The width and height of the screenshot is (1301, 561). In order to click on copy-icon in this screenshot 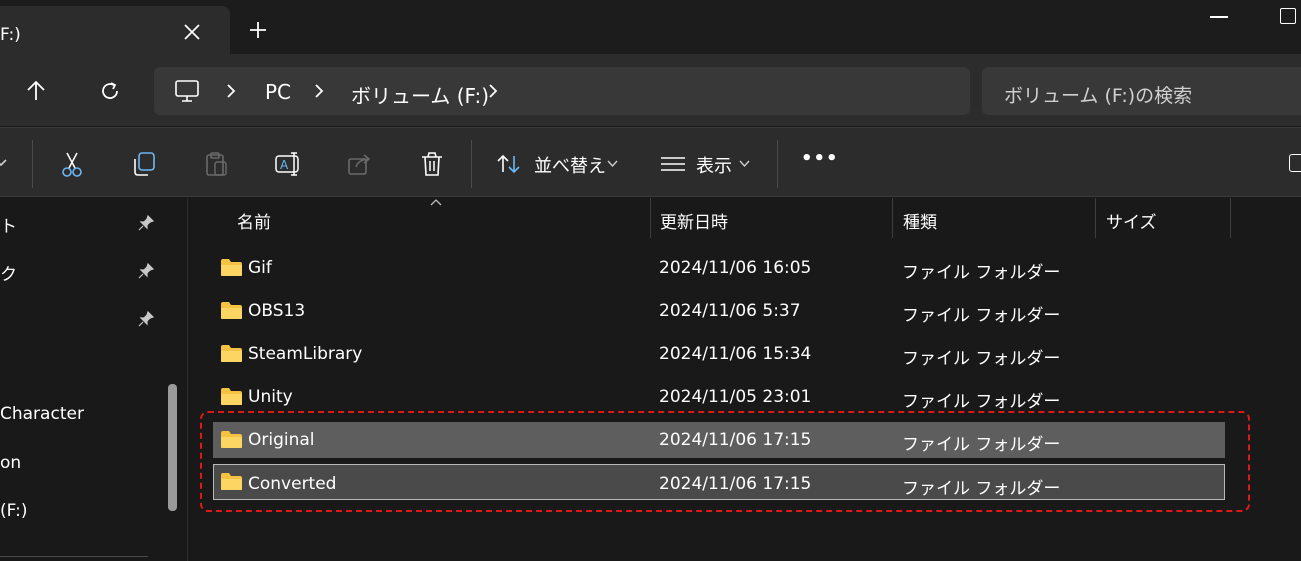, I will do `click(144, 164)`.